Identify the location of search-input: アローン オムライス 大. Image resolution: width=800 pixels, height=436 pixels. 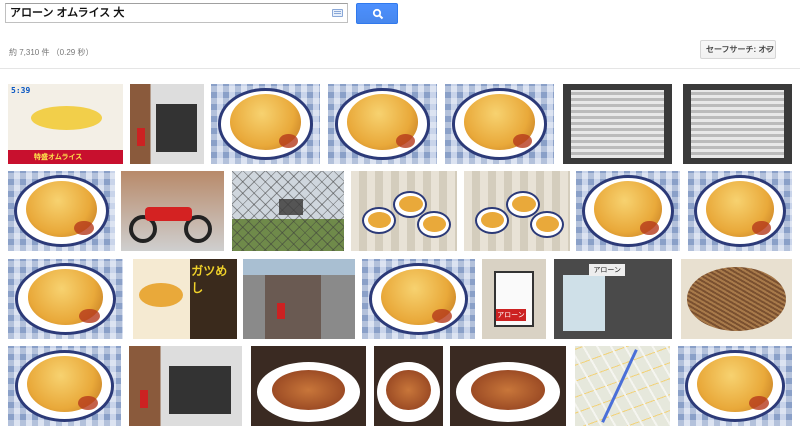
(176, 13).